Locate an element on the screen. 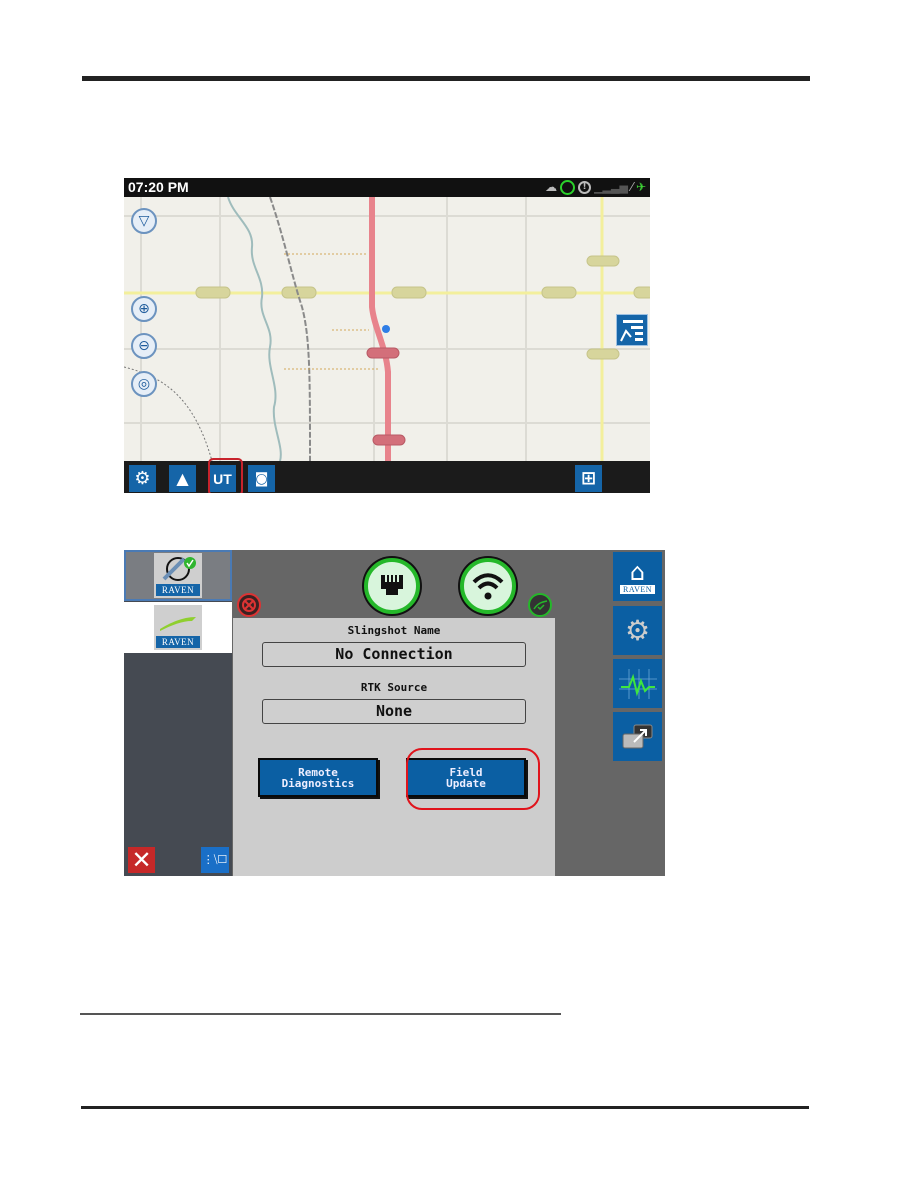 The image size is (918, 1188). zoom-in-icon: ⊕ is located at coordinates (144, 309).